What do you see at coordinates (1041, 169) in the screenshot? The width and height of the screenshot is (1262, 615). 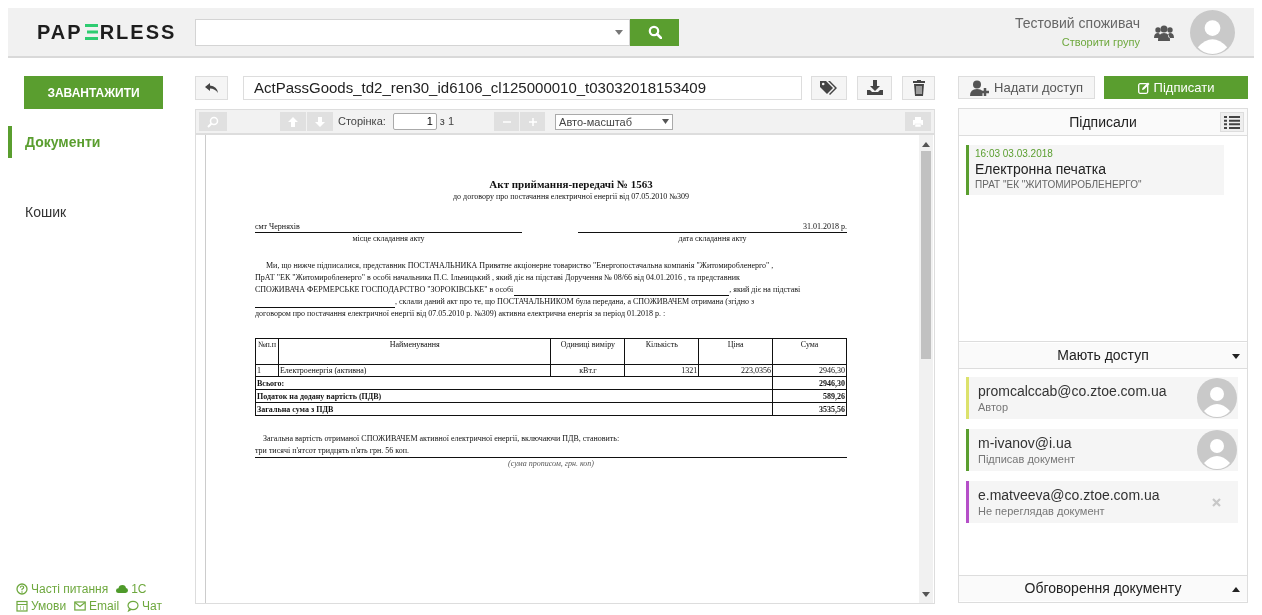 I see `signature-name: Електронна печатка` at bounding box center [1041, 169].